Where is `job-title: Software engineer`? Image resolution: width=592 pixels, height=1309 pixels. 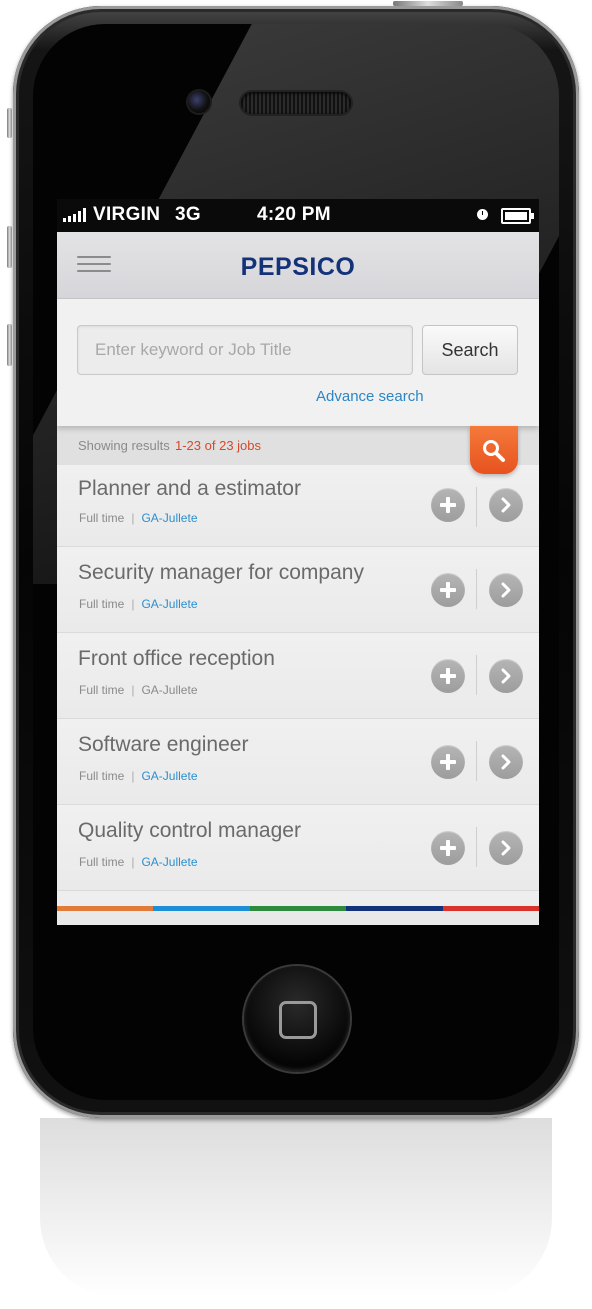 job-title: Software engineer is located at coordinates (163, 744).